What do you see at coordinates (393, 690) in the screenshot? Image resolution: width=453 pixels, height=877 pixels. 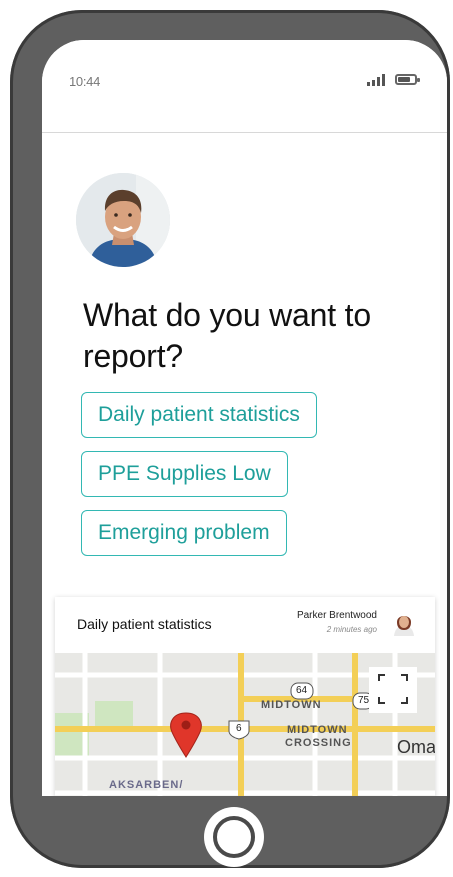 I see `fullscreen-icon` at bounding box center [393, 690].